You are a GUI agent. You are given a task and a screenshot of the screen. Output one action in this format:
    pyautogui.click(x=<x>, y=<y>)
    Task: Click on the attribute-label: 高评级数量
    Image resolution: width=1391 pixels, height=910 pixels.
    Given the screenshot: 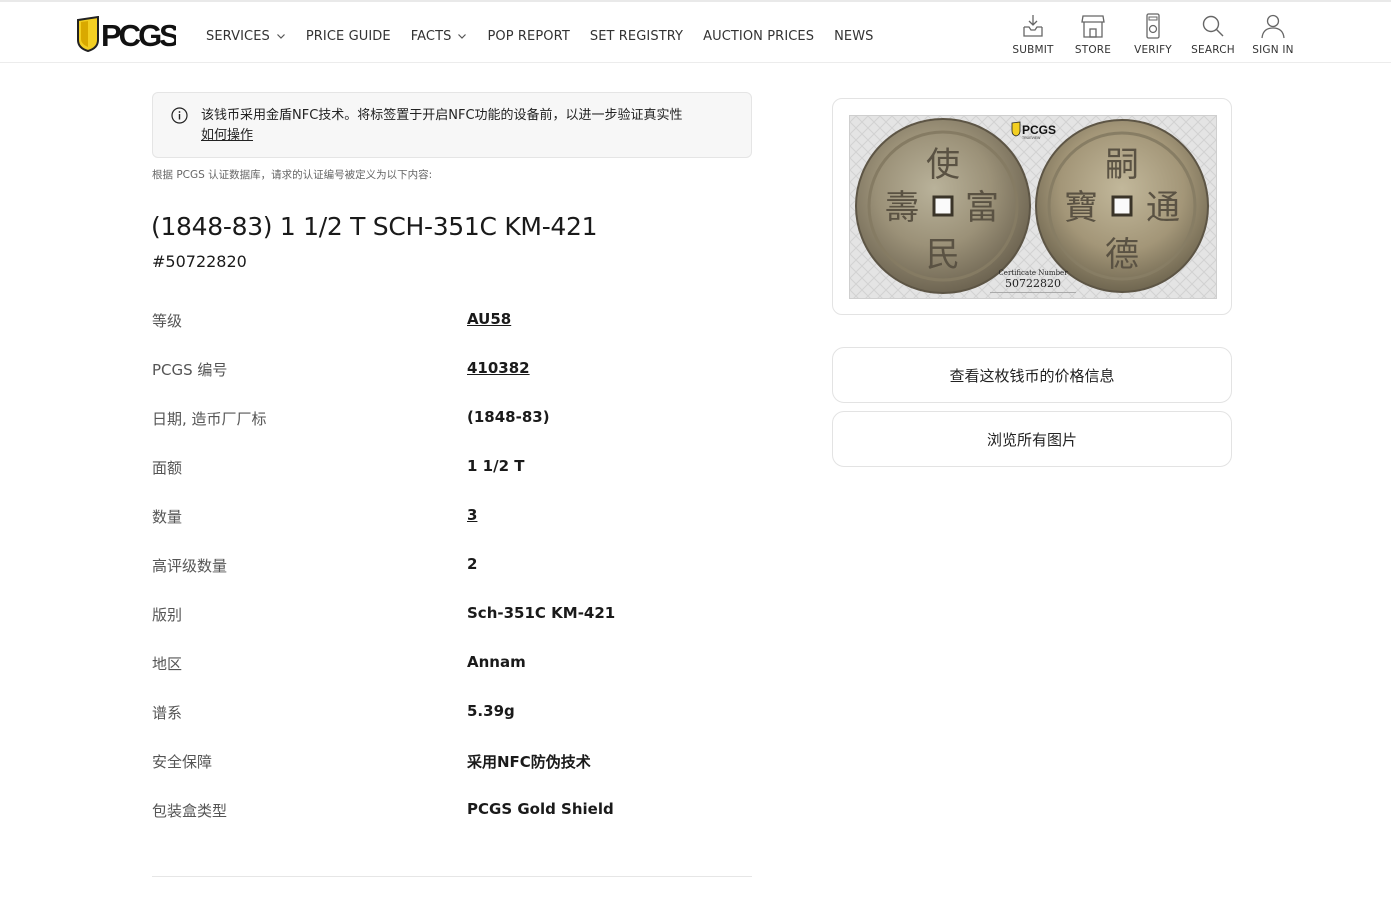 What is the action you would take?
    pyautogui.click(x=190, y=566)
    